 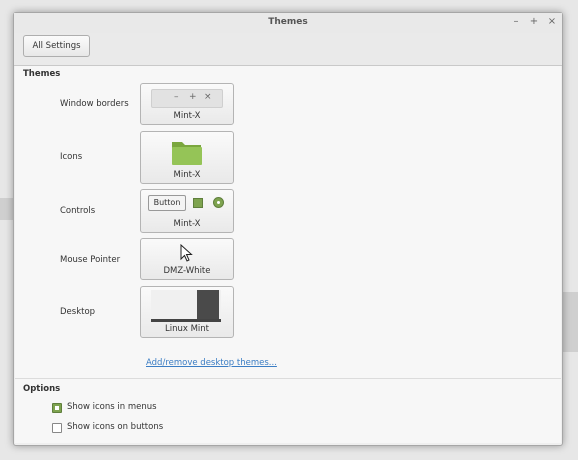 What do you see at coordinates (90, 260) in the screenshot?
I see `mouse-pointer-label: Mouse Pointer` at bounding box center [90, 260].